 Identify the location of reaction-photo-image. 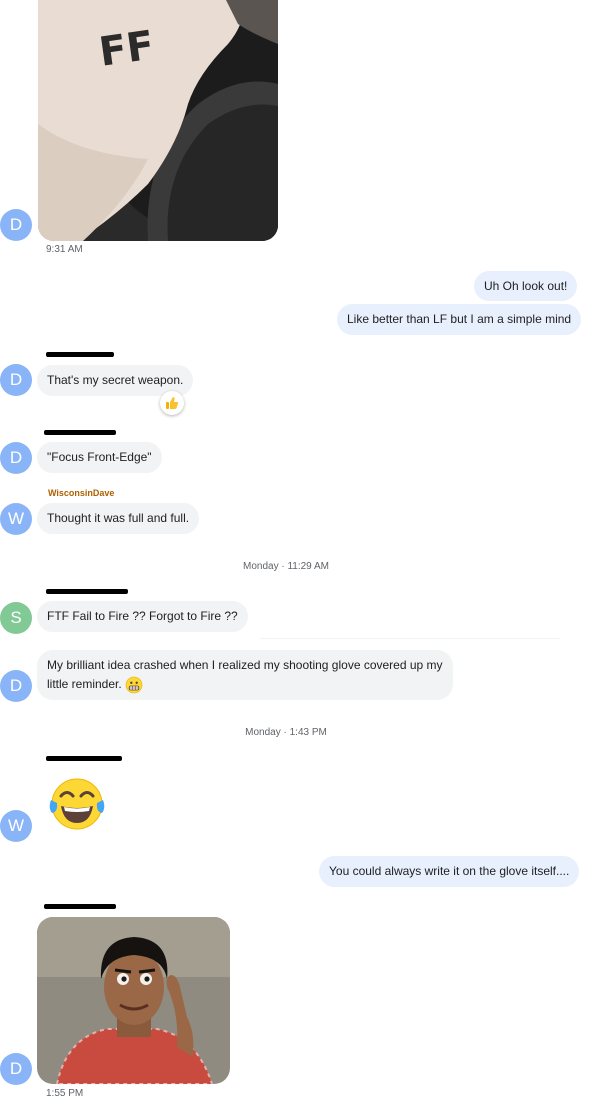
(133, 1000).